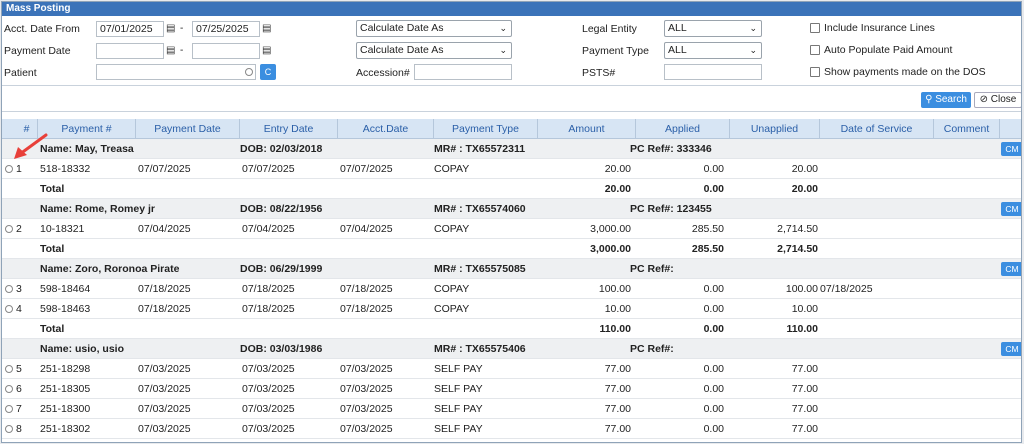  Describe the element at coordinates (19, 389) in the screenshot. I see `row-number: 6` at that location.